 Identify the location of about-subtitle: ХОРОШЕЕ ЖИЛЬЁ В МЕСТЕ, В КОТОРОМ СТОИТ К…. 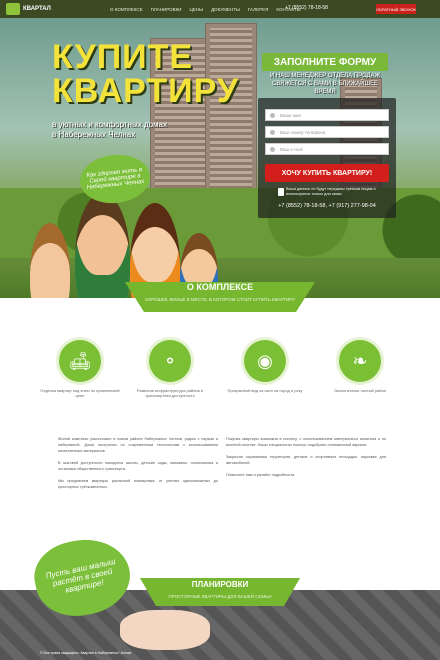
(220, 299).